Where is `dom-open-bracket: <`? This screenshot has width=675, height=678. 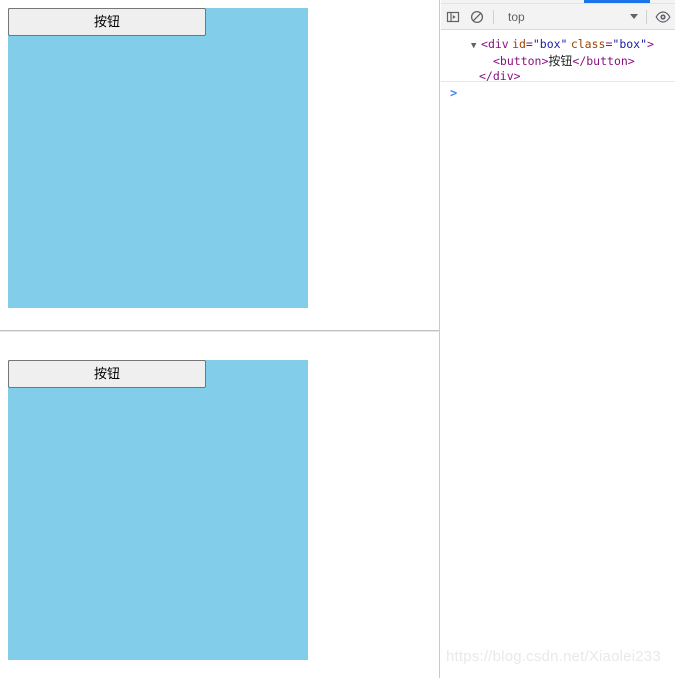
dom-open-bracket: < is located at coordinates (484, 44).